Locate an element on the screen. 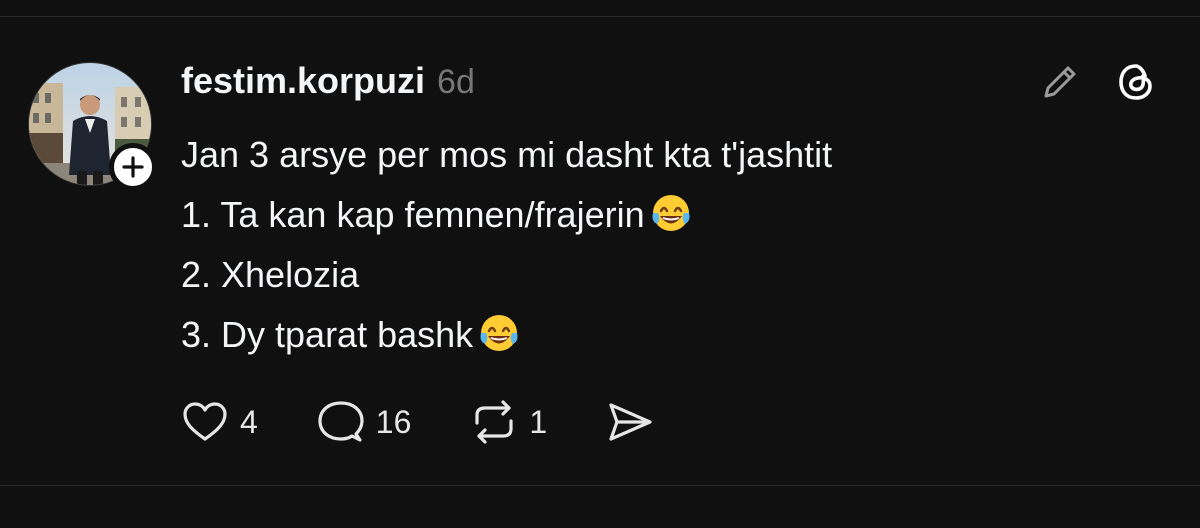  send-icon is located at coordinates (630, 422).